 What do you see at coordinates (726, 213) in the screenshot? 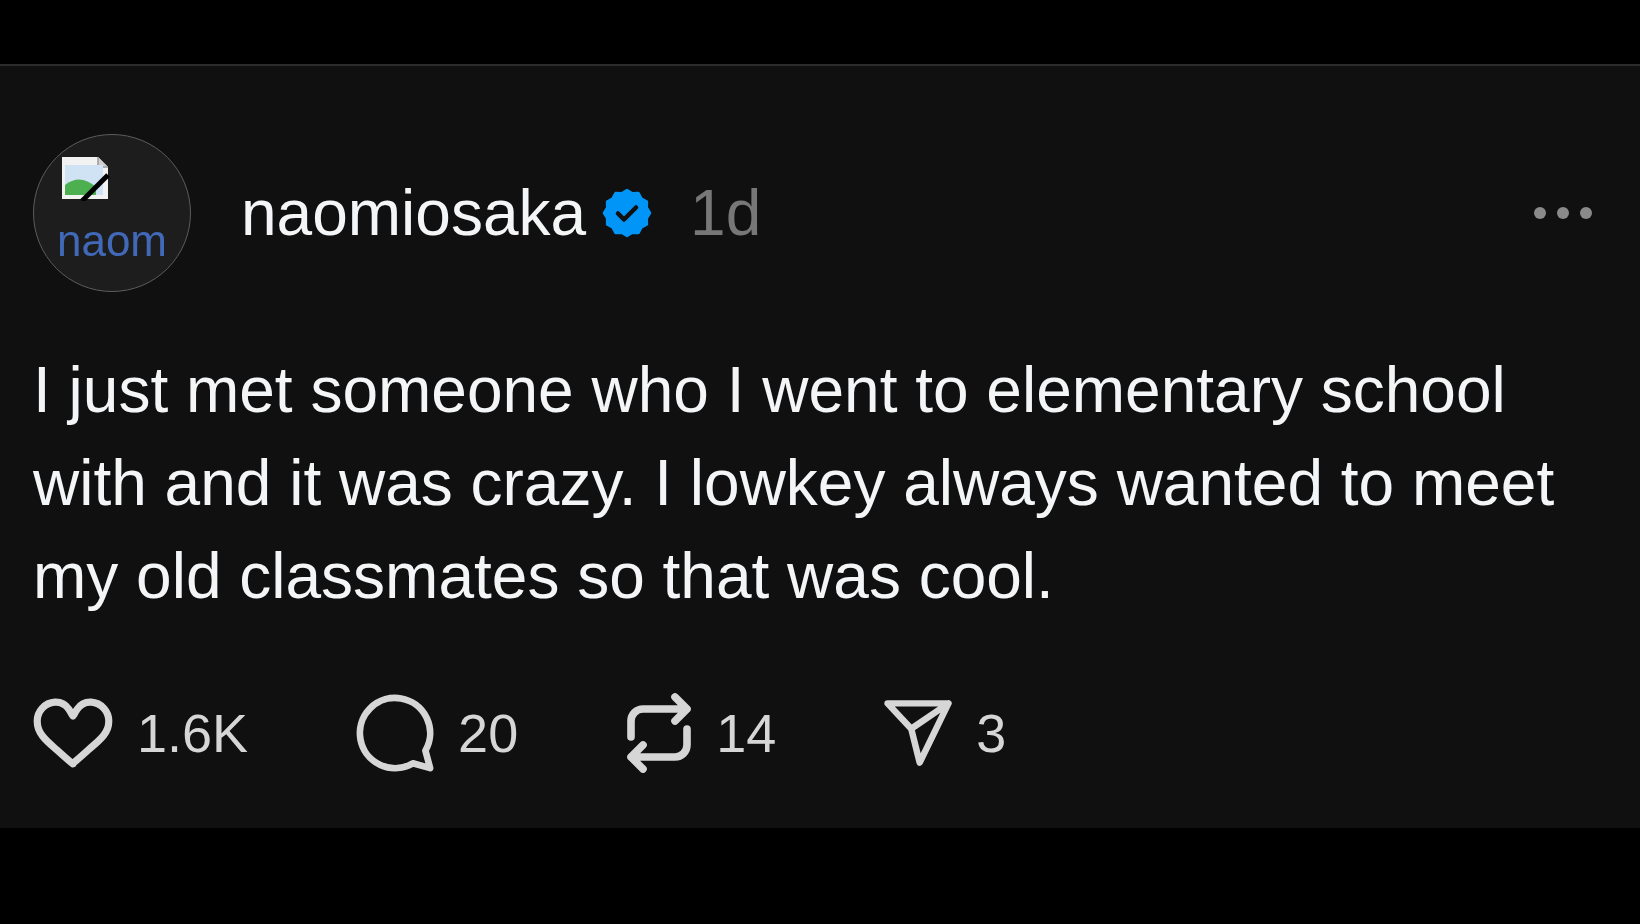
I see `timestamp: 1d` at bounding box center [726, 213].